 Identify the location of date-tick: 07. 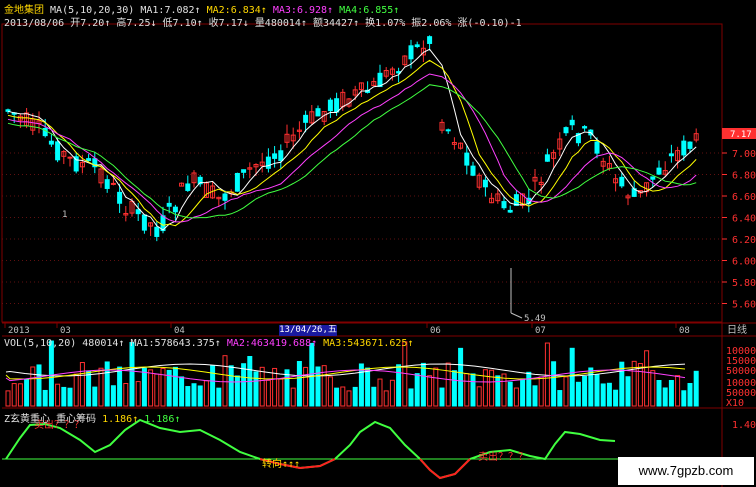
(540, 331).